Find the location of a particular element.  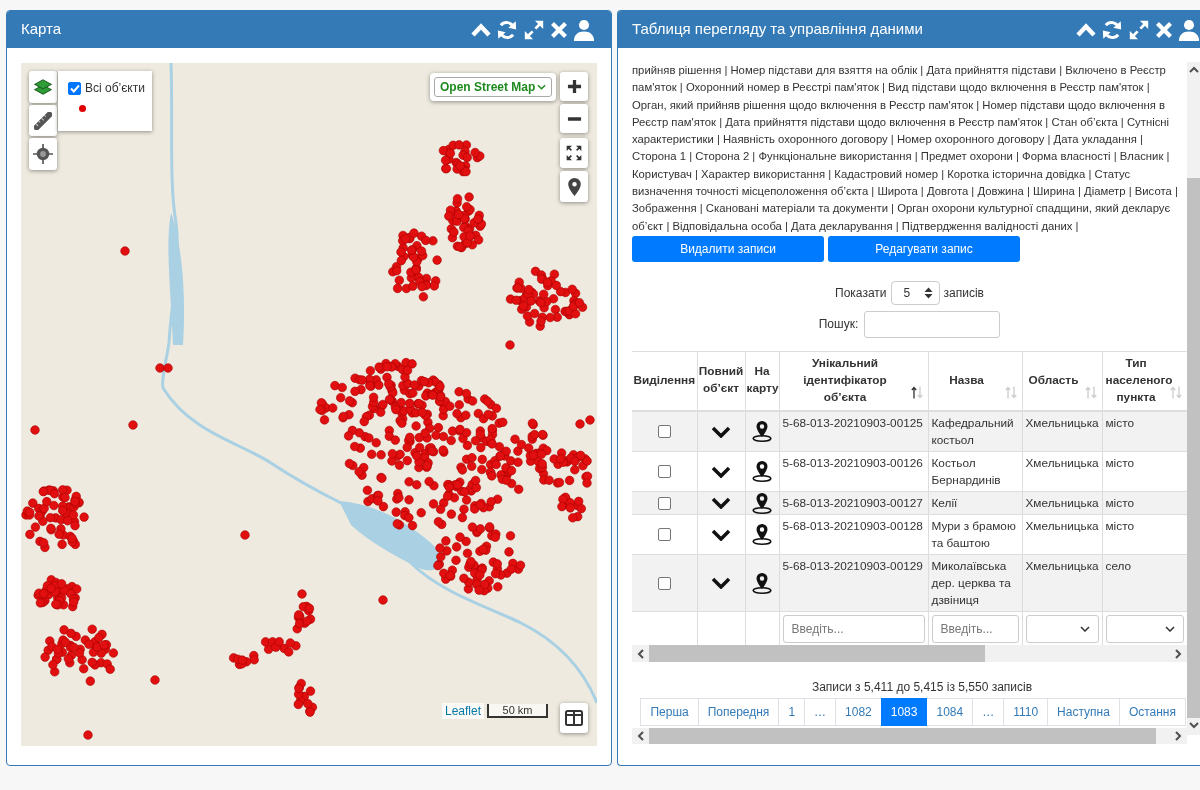

basemap-select: Open Street Map is located at coordinates (493, 87).